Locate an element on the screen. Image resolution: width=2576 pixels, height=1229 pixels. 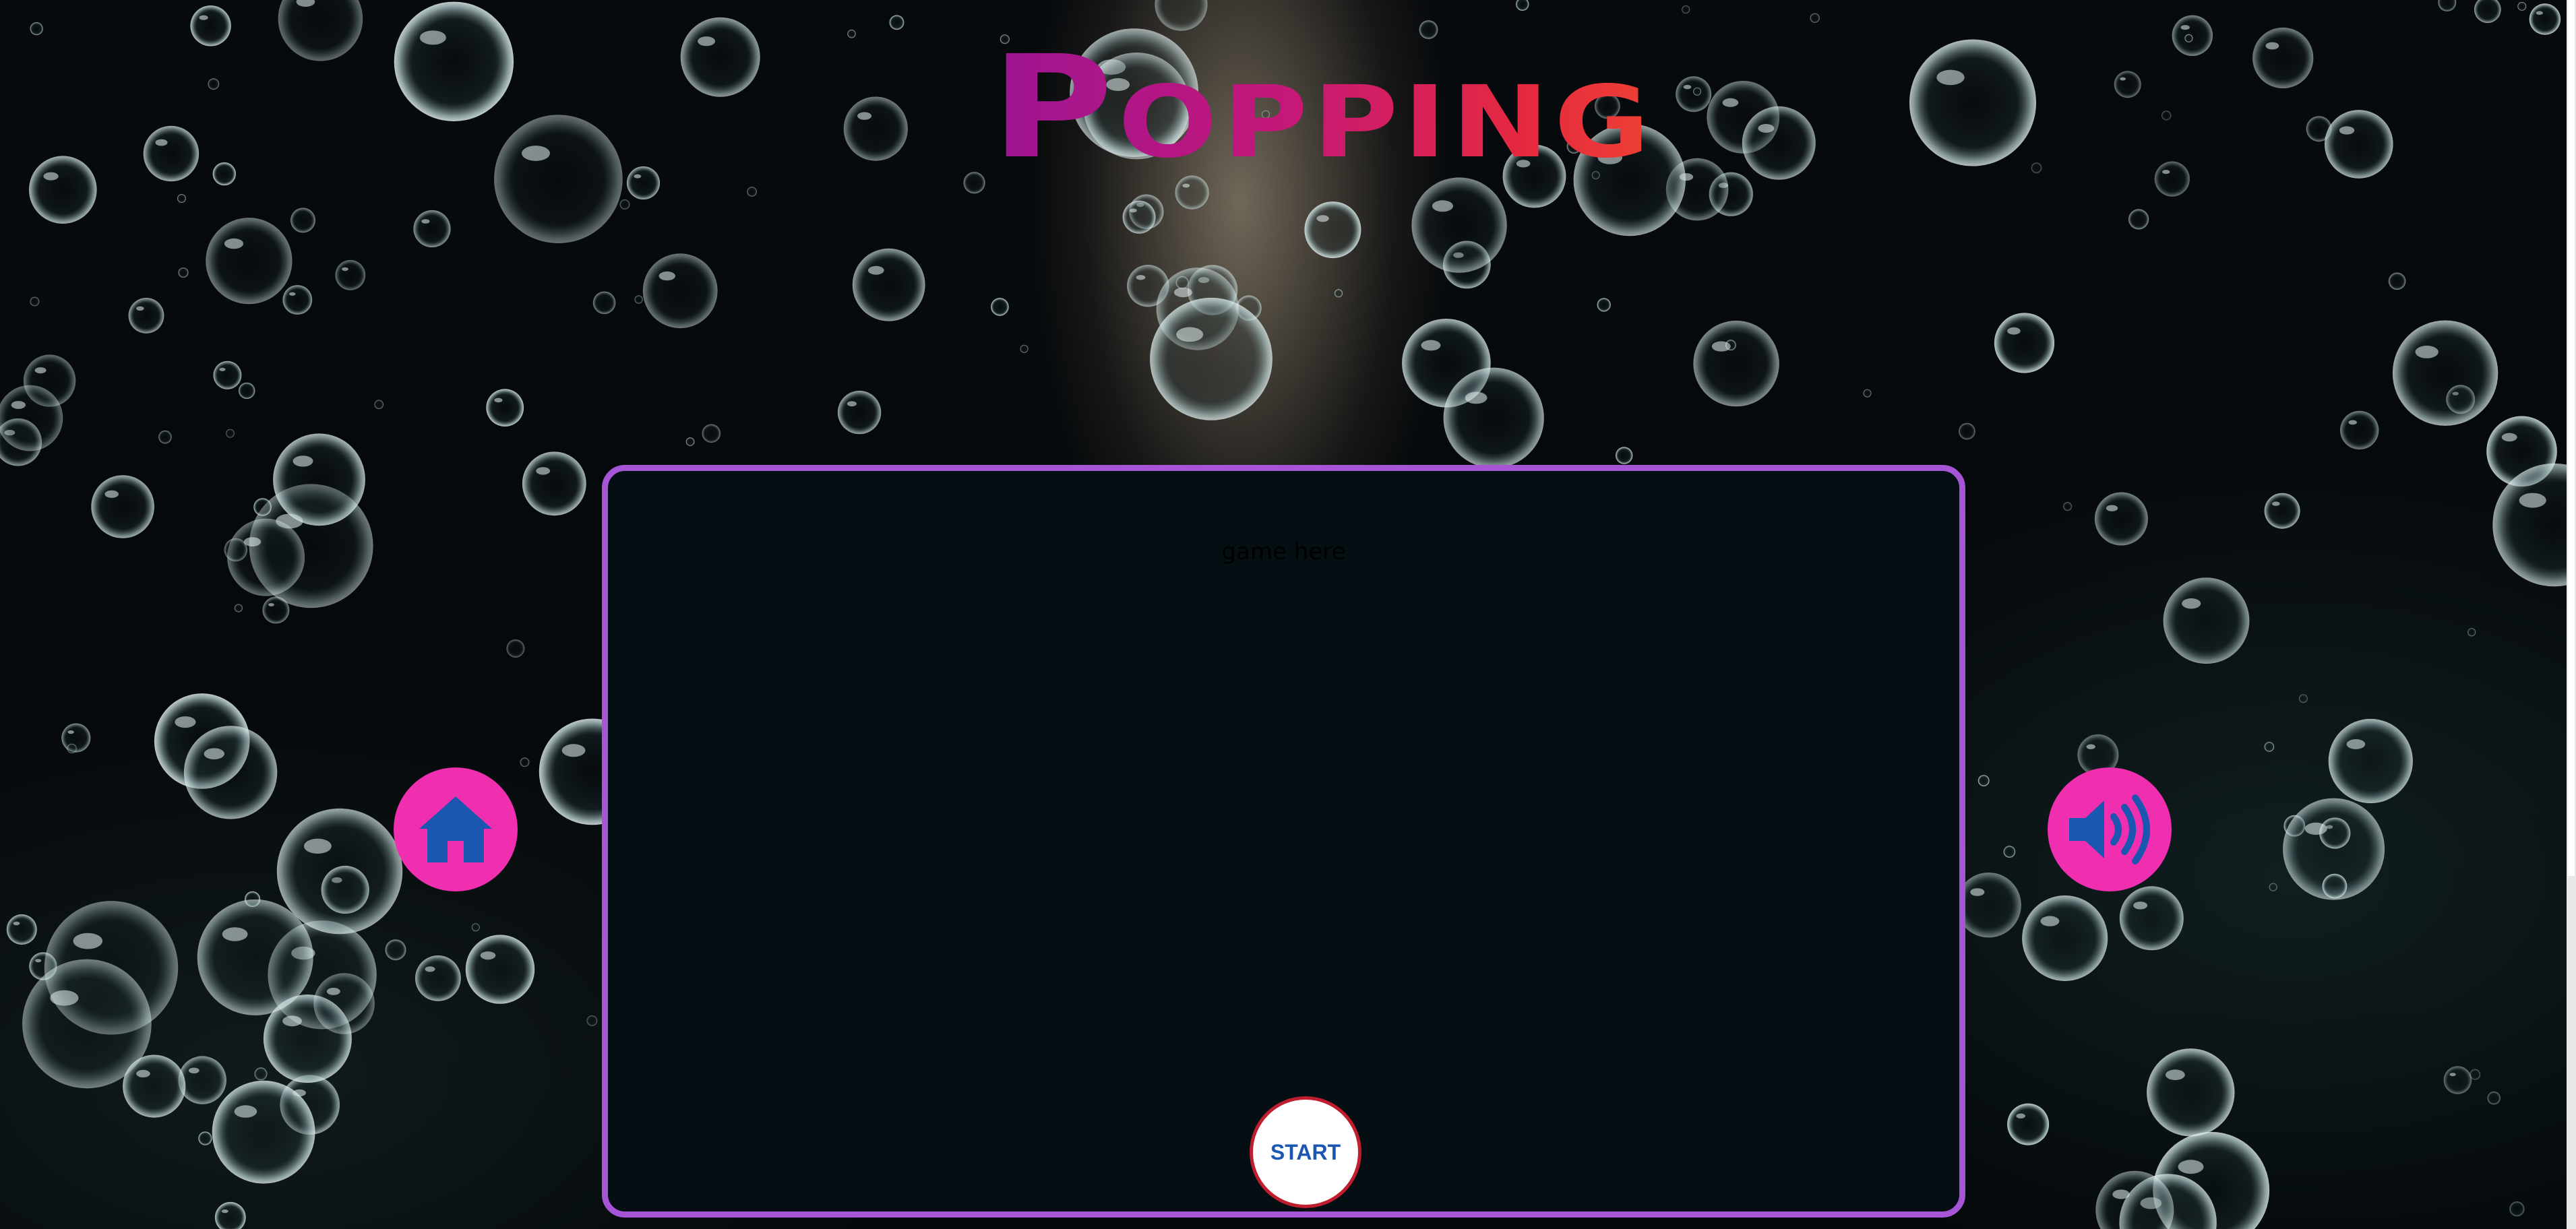
page-scrollbar is located at coordinates (2572, 614).